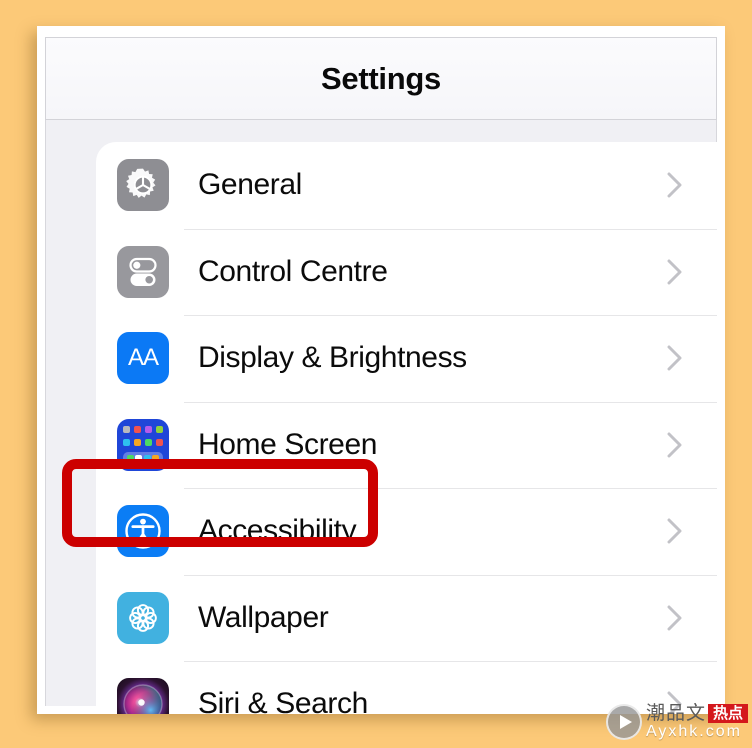  I want to click on app-grid-icon, so click(143, 444).